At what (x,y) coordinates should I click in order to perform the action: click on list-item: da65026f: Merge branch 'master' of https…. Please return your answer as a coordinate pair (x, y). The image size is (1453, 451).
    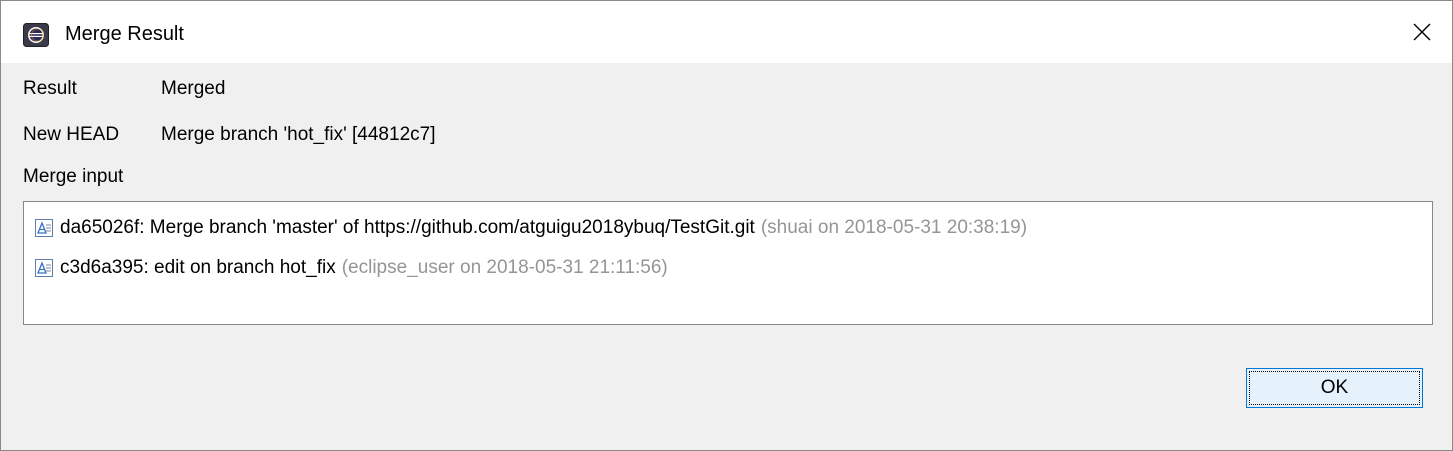
    Looking at the image, I should click on (530, 228).